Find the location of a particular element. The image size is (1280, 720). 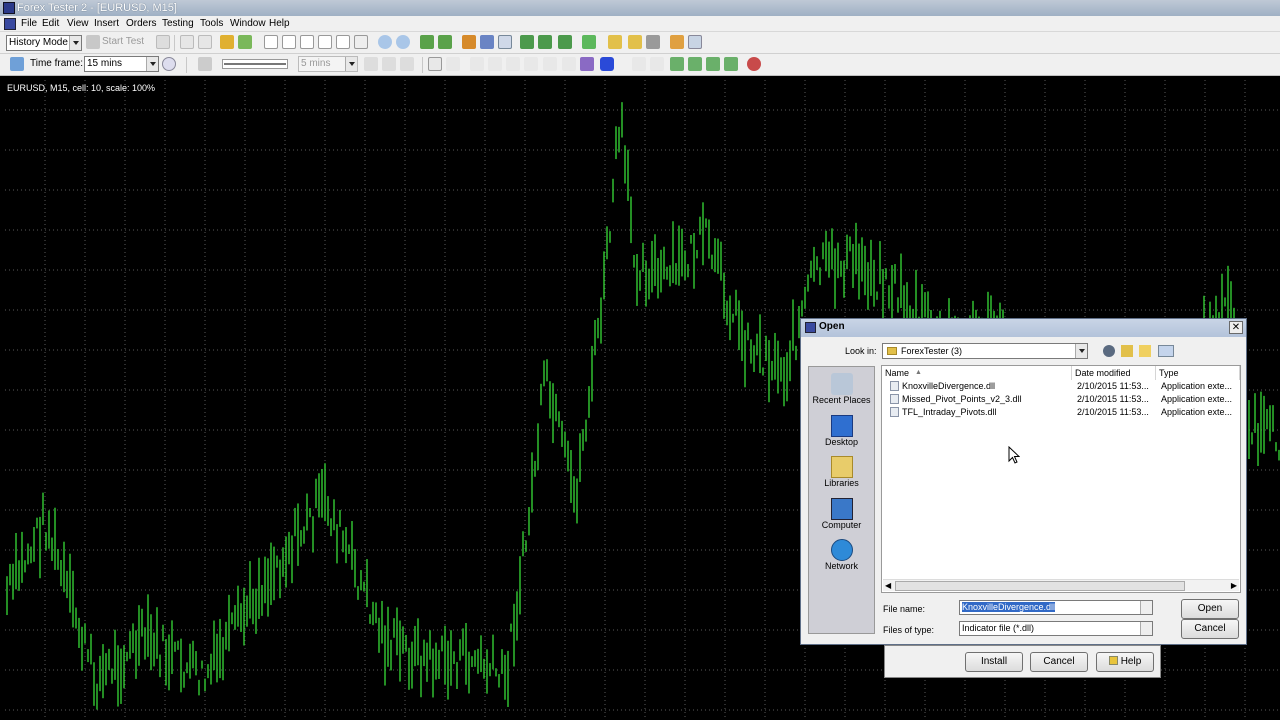

play-icon is located at coordinates (93, 42).